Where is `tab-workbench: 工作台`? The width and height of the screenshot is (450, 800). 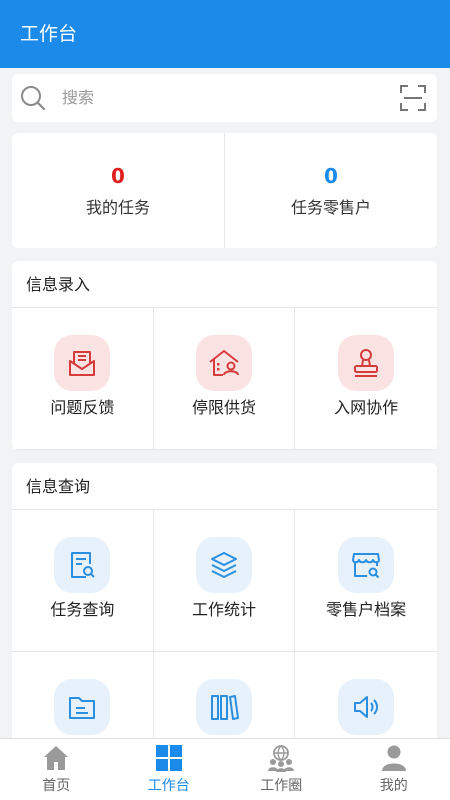 tab-workbench: 工作台 is located at coordinates (169, 769).